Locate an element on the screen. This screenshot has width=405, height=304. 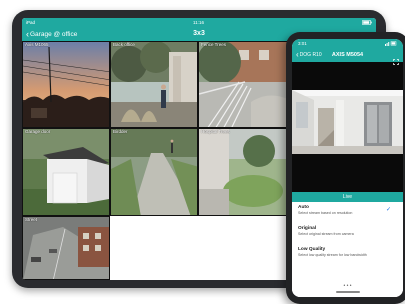
phone-camera-image is located at coordinates (347, 122).